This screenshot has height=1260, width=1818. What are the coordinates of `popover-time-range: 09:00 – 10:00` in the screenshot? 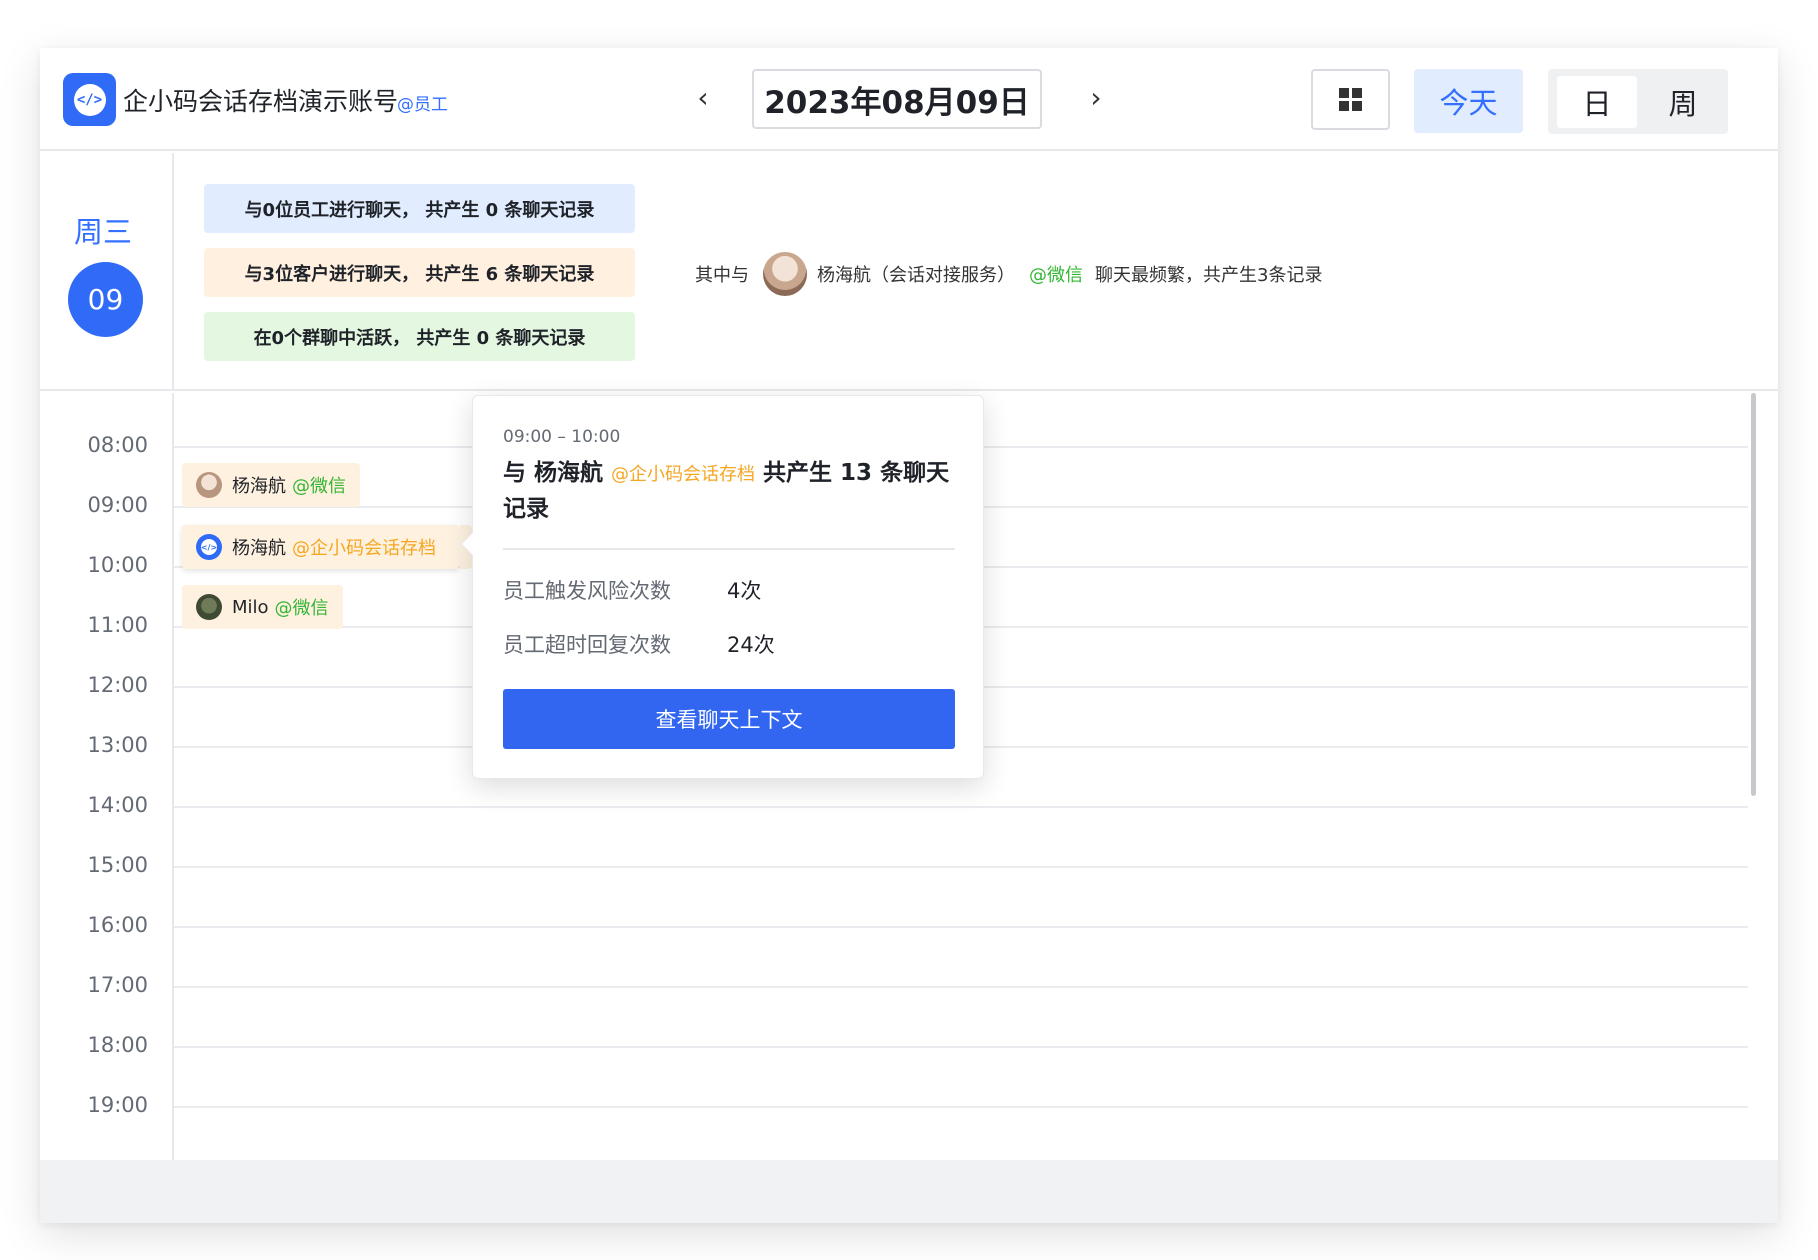 It's located at (562, 437).